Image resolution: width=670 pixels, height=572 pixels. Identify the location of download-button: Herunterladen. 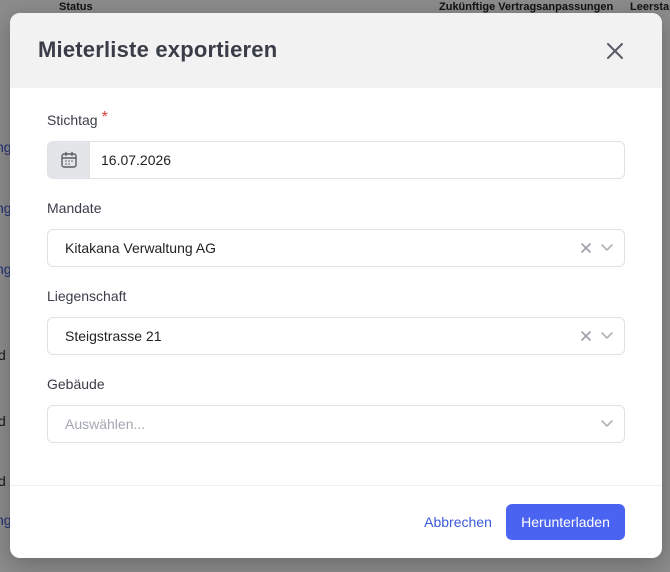
(565, 522).